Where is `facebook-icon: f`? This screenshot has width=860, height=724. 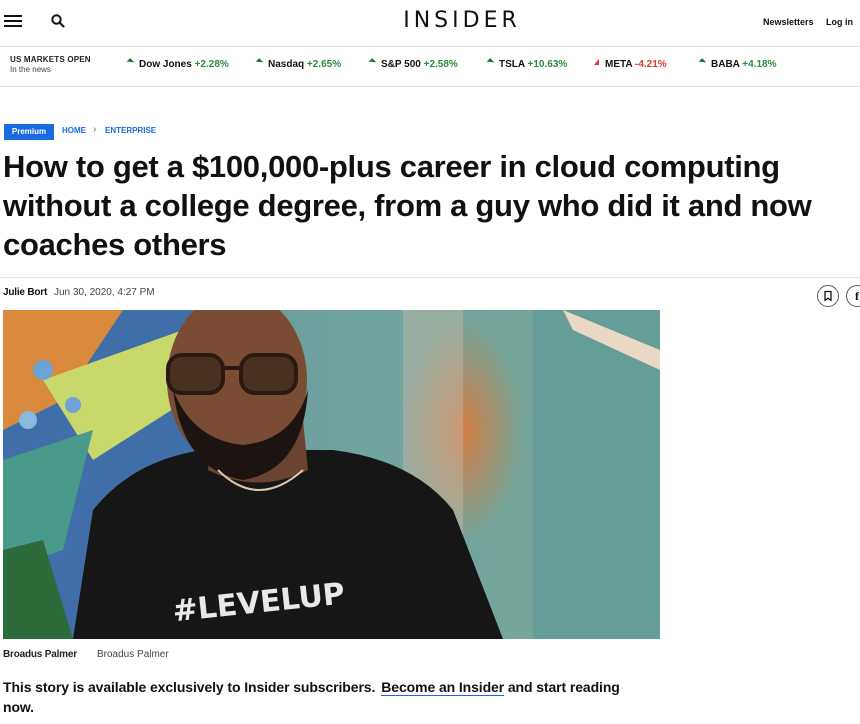 facebook-icon: f is located at coordinates (857, 296).